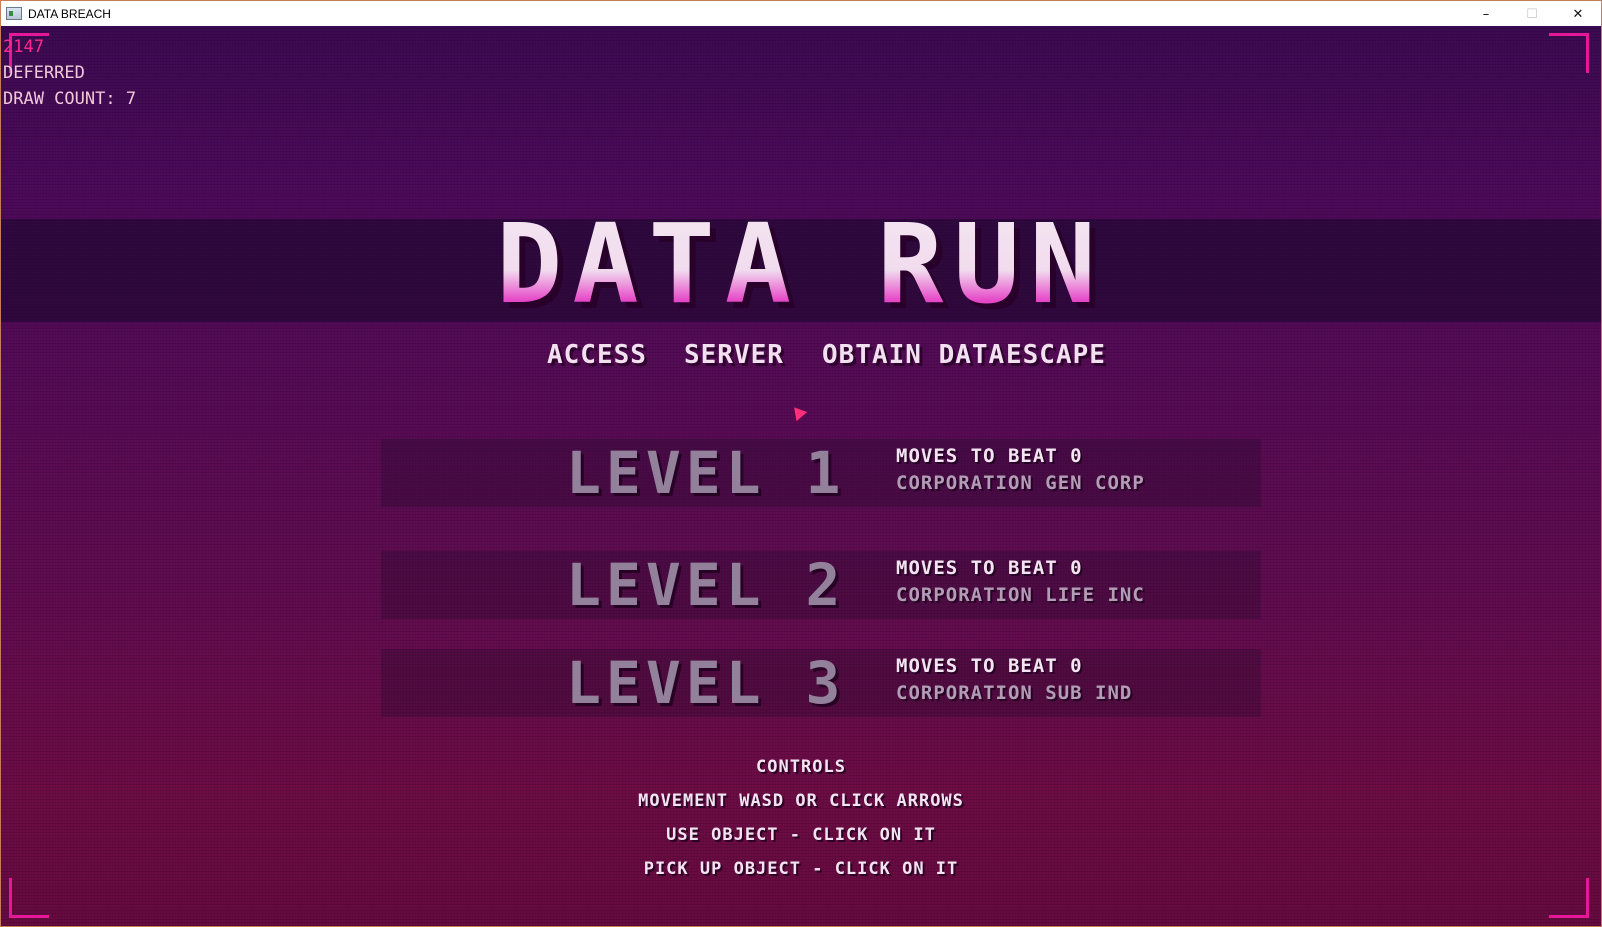 This screenshot has width=1602, height=927. Describe the element at coordinates (706, 683) in the screenshot. I see `level-name: LEVEL 3` at that location.